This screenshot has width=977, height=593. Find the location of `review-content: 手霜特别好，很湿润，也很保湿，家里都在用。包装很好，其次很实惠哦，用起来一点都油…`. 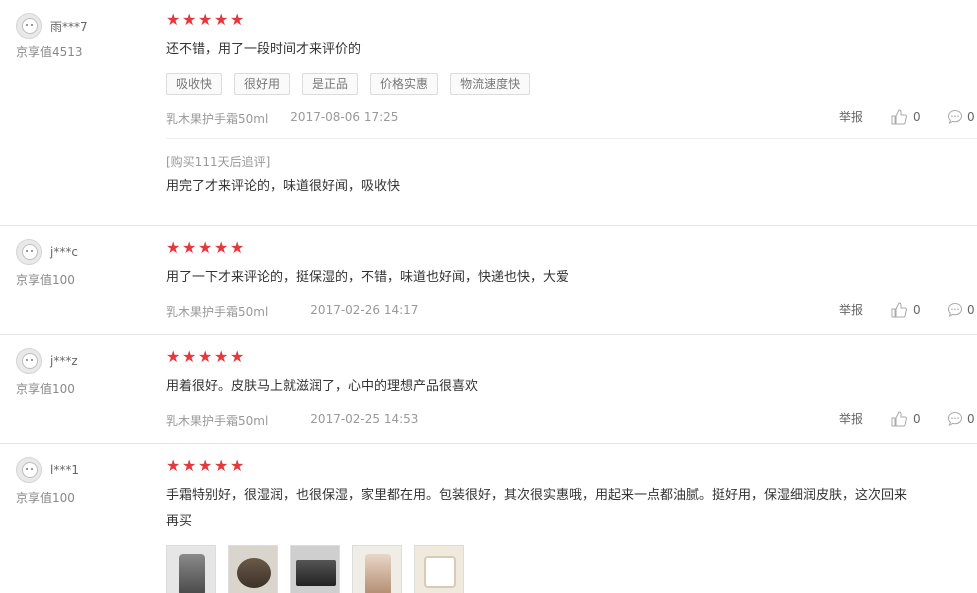

review-content: 手霜特别好，很湿润，也很保湿，家里都在用。包装很好，其次很实惠哦，用起来一点都油… is located at coordinates (566, 509).